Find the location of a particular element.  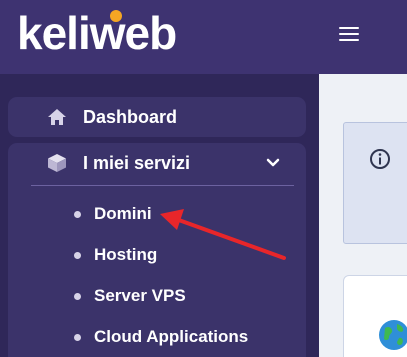

logo-text: keliweb is located at coordinates (96, 31).